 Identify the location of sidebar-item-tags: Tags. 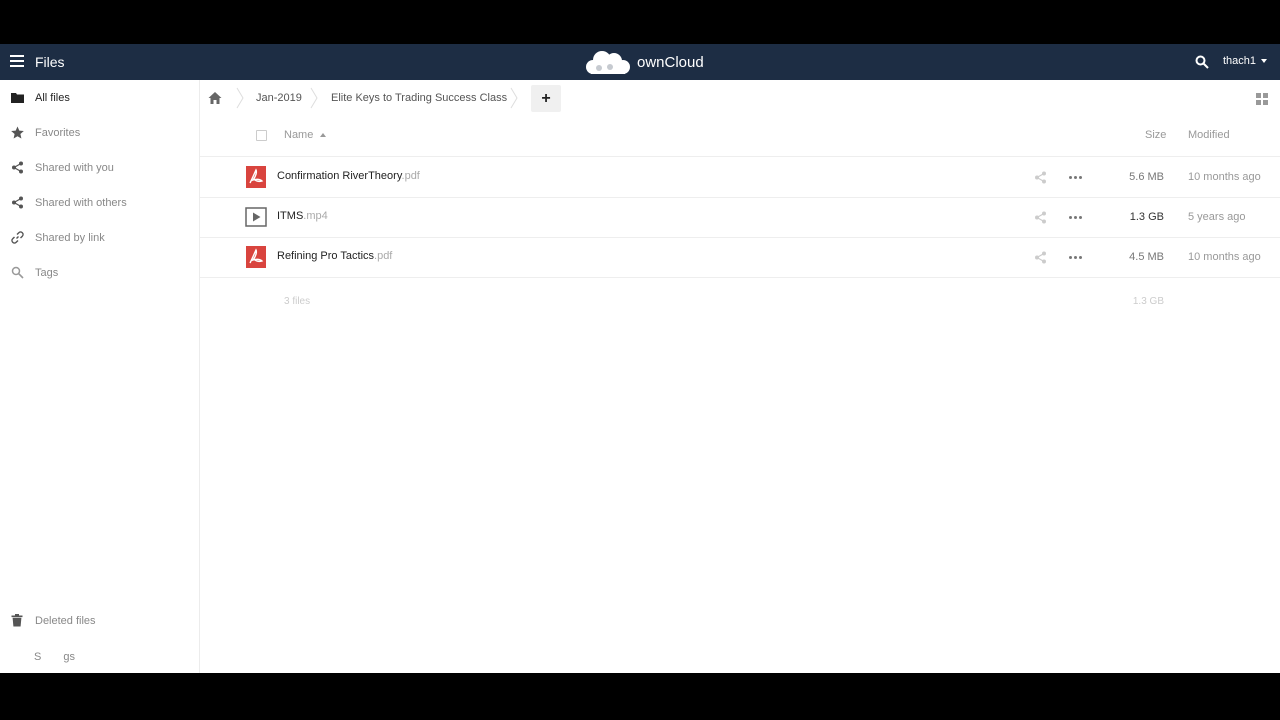
(99, 272).